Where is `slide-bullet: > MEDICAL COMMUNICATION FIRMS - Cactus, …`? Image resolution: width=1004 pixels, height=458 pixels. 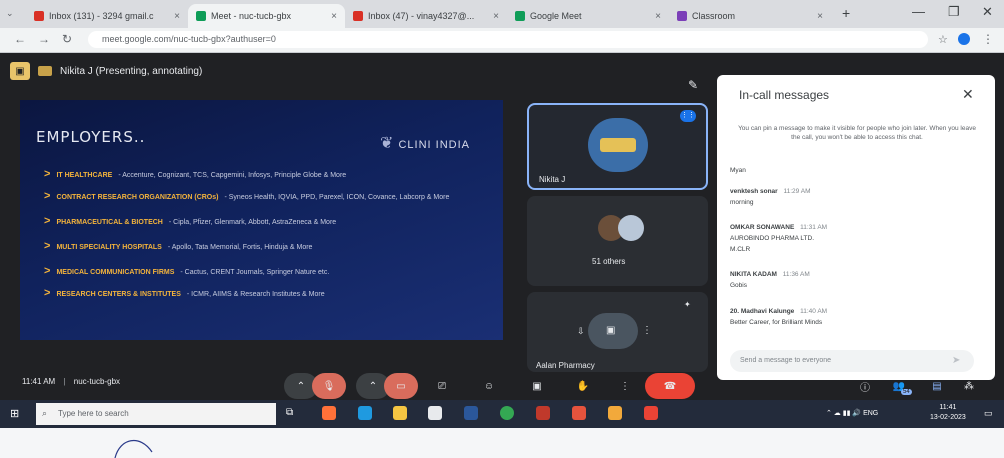
slide-bullet: > MEDICAL COMMUNICATION FIRMS - Cactus, … is located at coordinates (186, 271).